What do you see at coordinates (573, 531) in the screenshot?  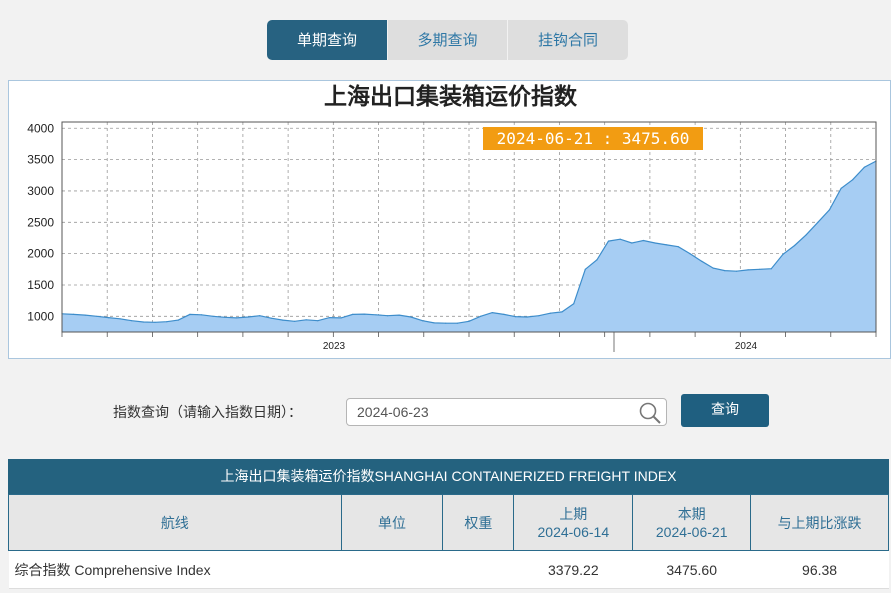 I see `header-previous-date: 2024-06-14` at bounding box center [573, 531].